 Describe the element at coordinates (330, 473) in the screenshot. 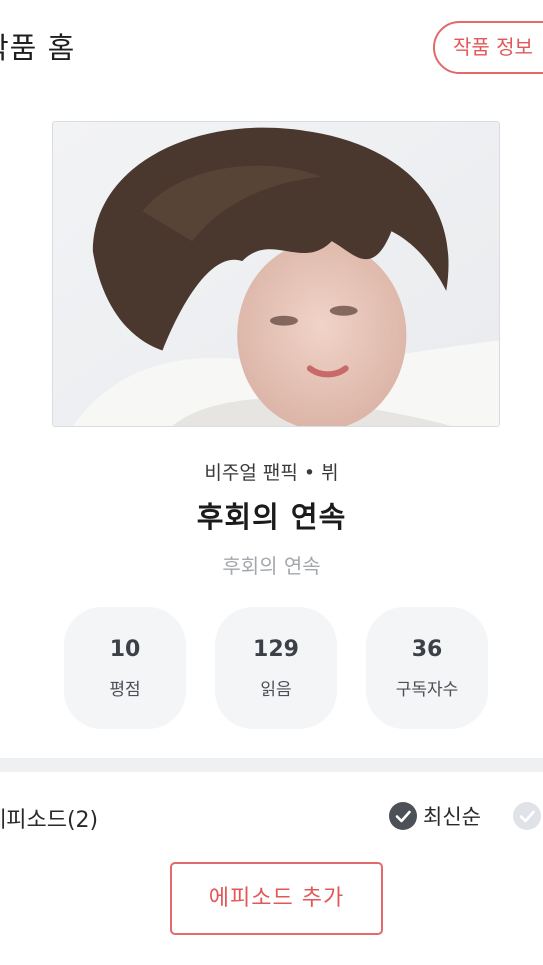

I see `character-label: 뷔` at that location.